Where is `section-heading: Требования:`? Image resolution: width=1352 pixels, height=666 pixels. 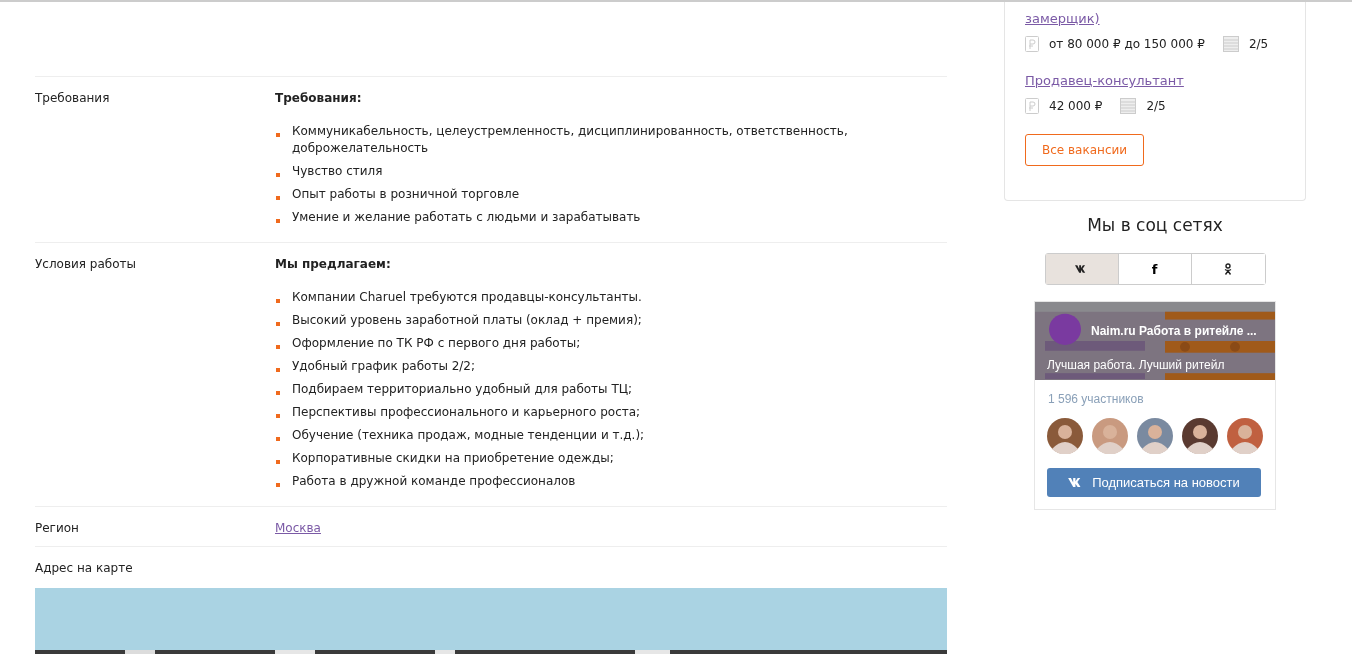
section-heading: Требования: is located at coordinates (319, 98).